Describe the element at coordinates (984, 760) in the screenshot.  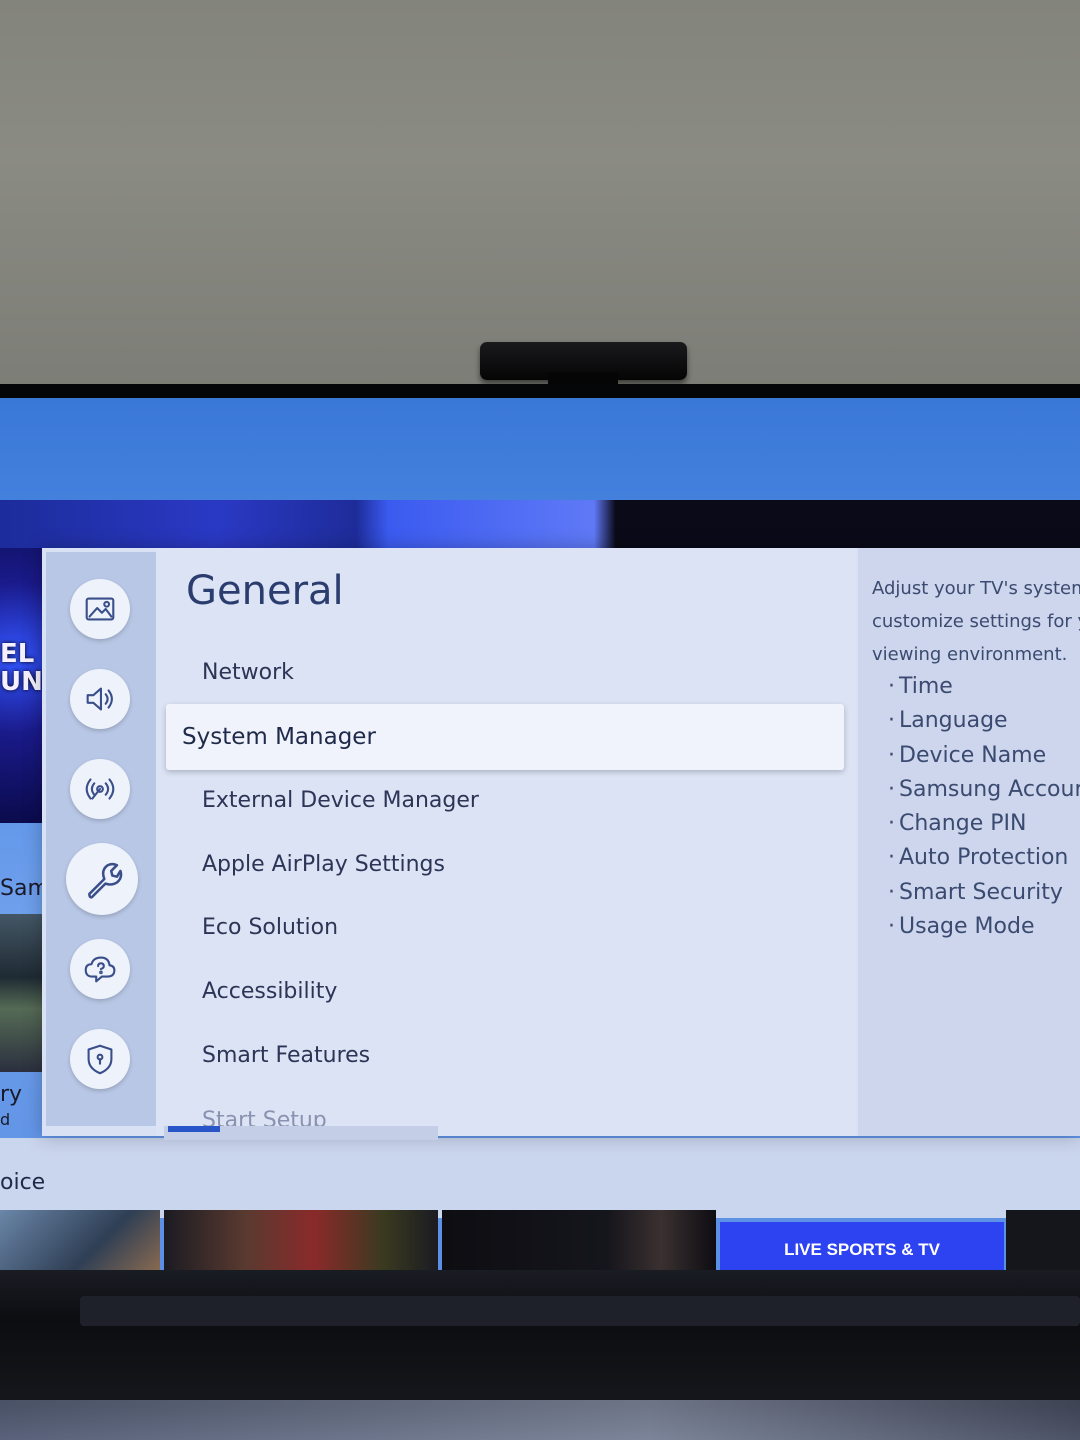
I see `description-item-device-name: Device Name` at that location.